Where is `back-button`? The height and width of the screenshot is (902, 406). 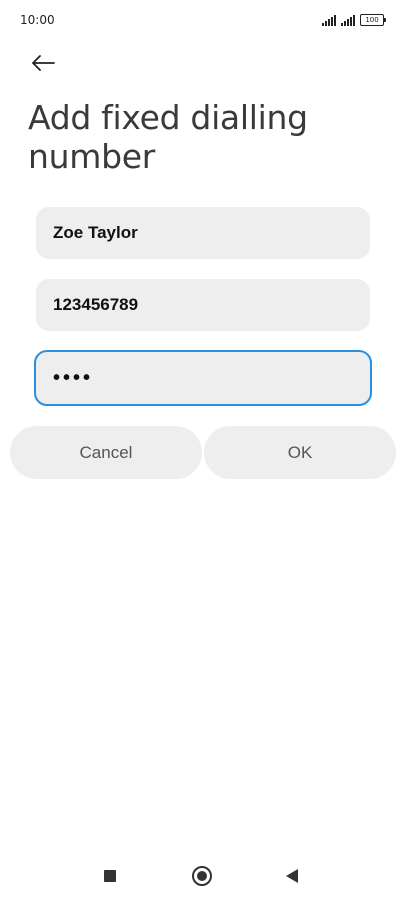
back-button is located at coordinates (43, 63).